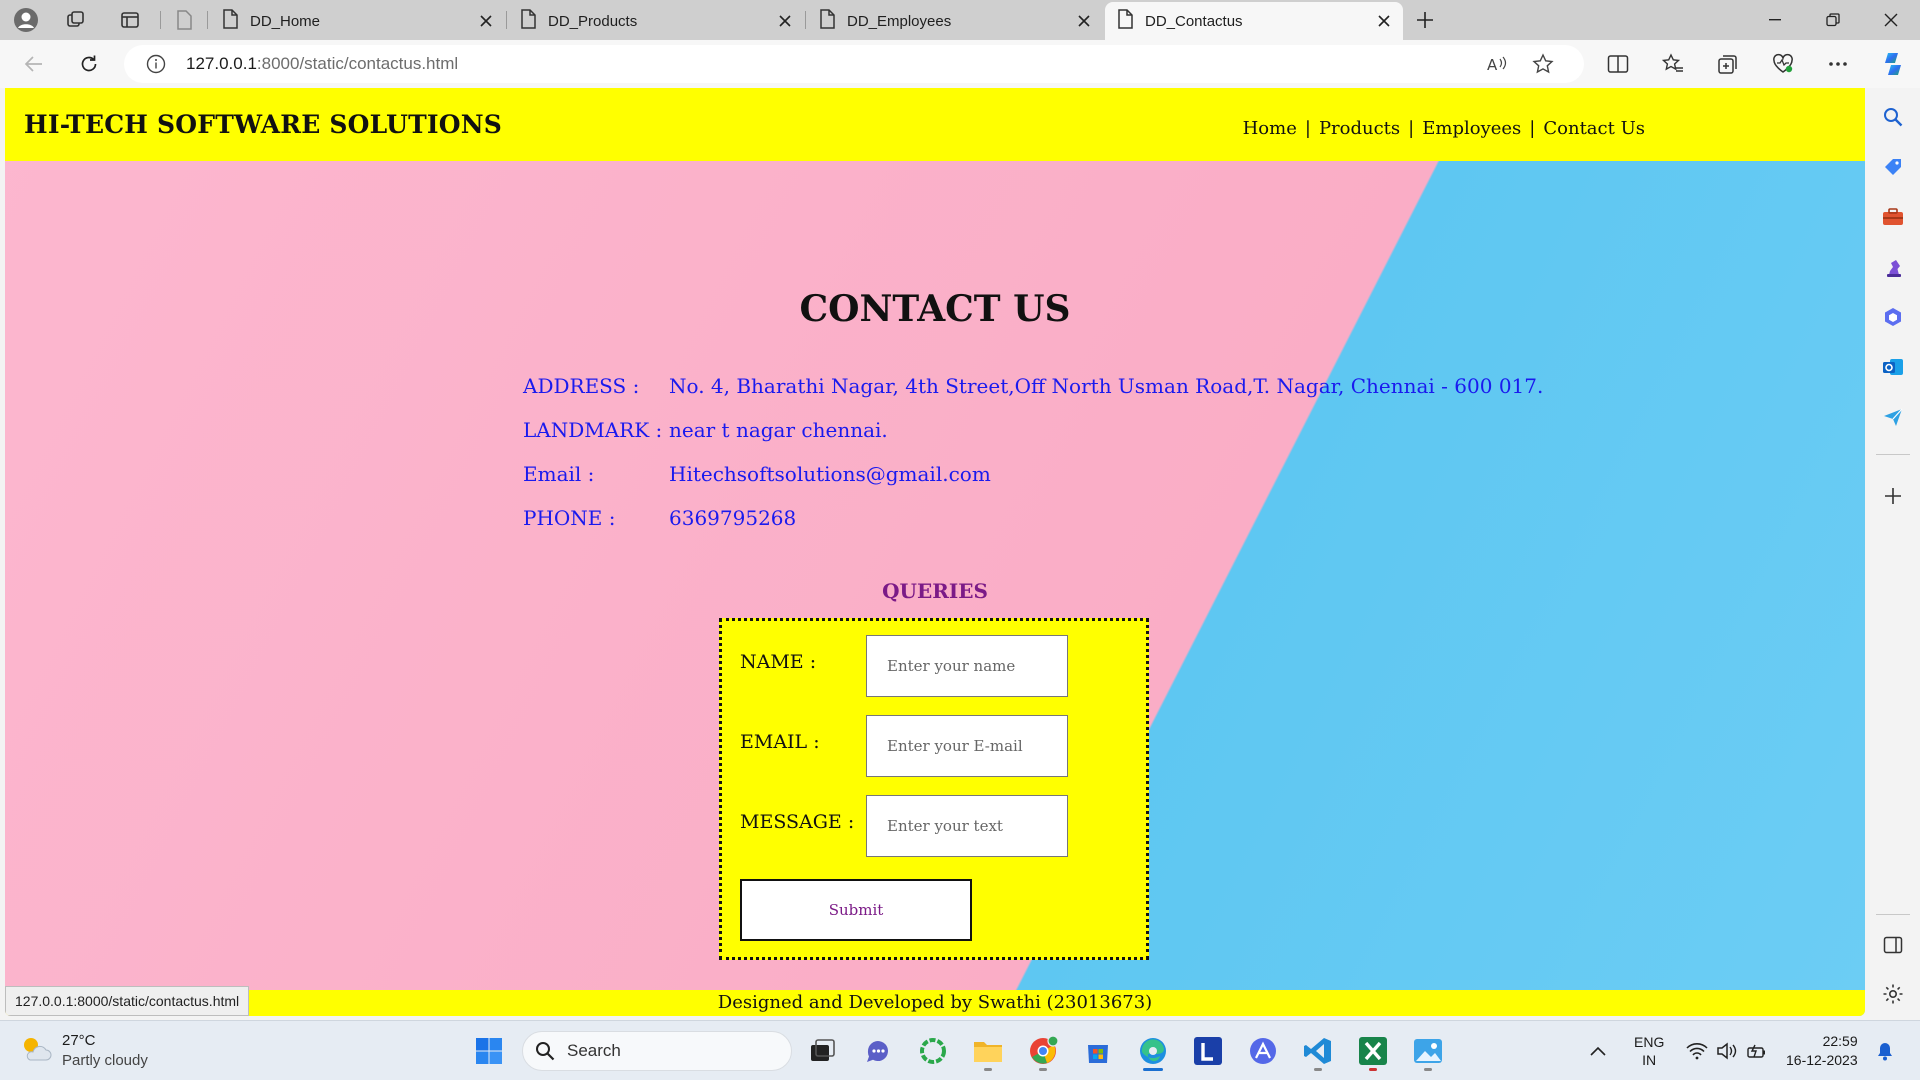 This screenshot has width=1920, height=1080. I want to click on profile-icon, so click(26, 20).